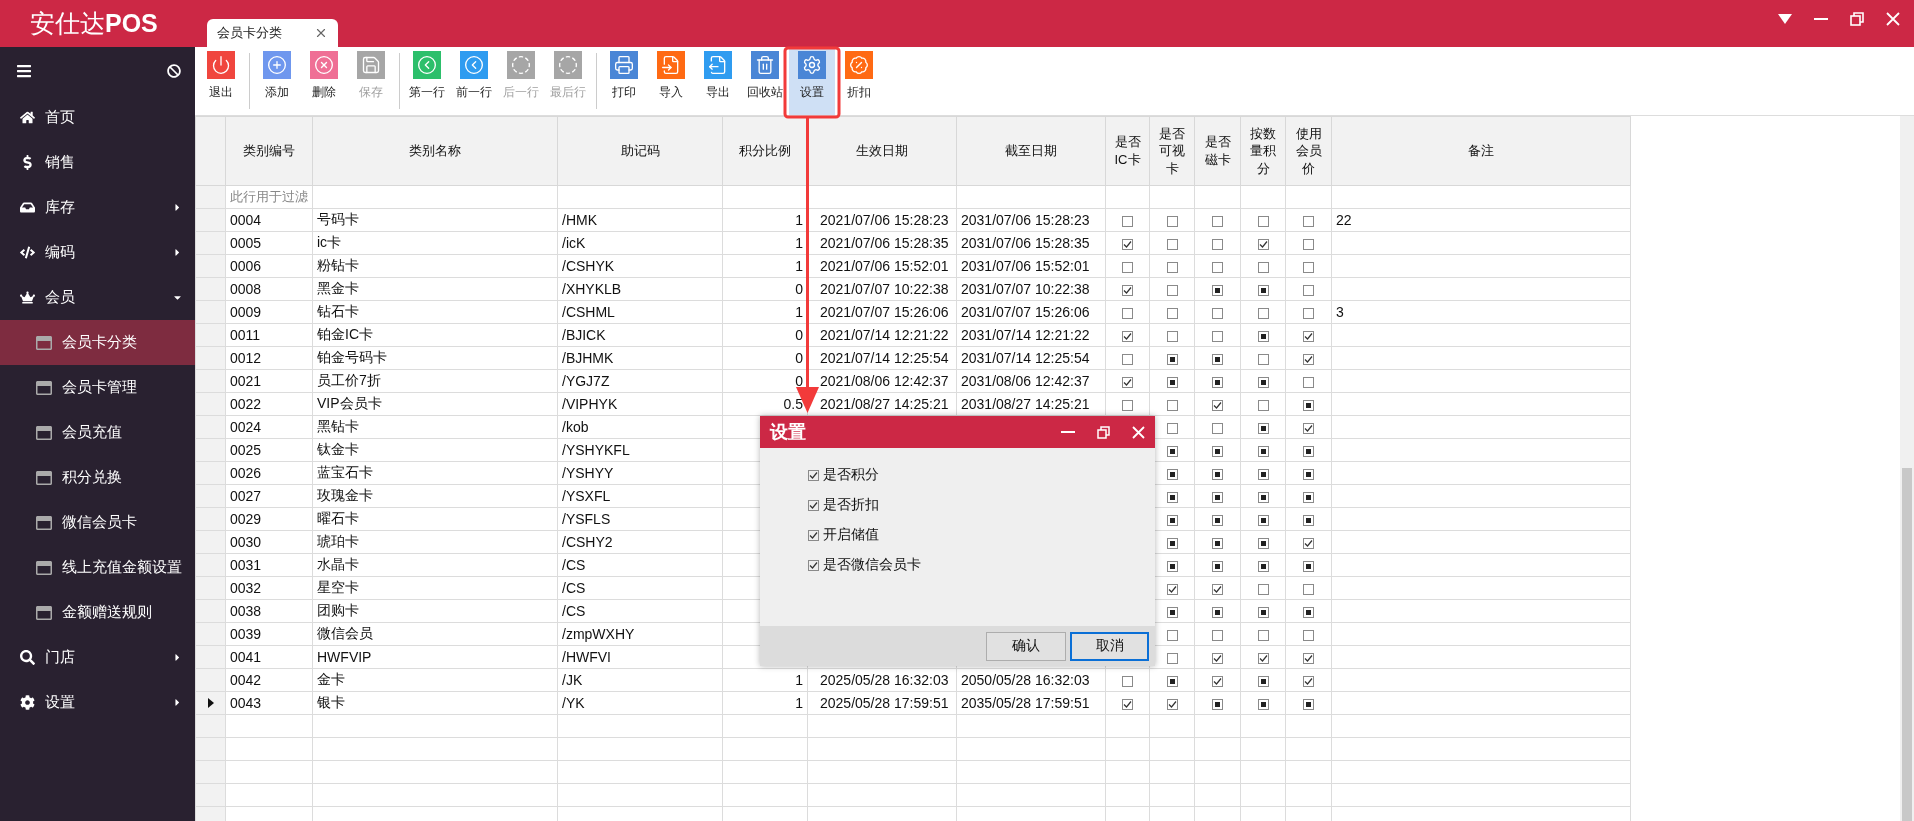 This screenshot has height=821, width=1914. Describe the element at coordinates (272, 33) in the screenshot. I see `tab: 会员卡分类` at that location.